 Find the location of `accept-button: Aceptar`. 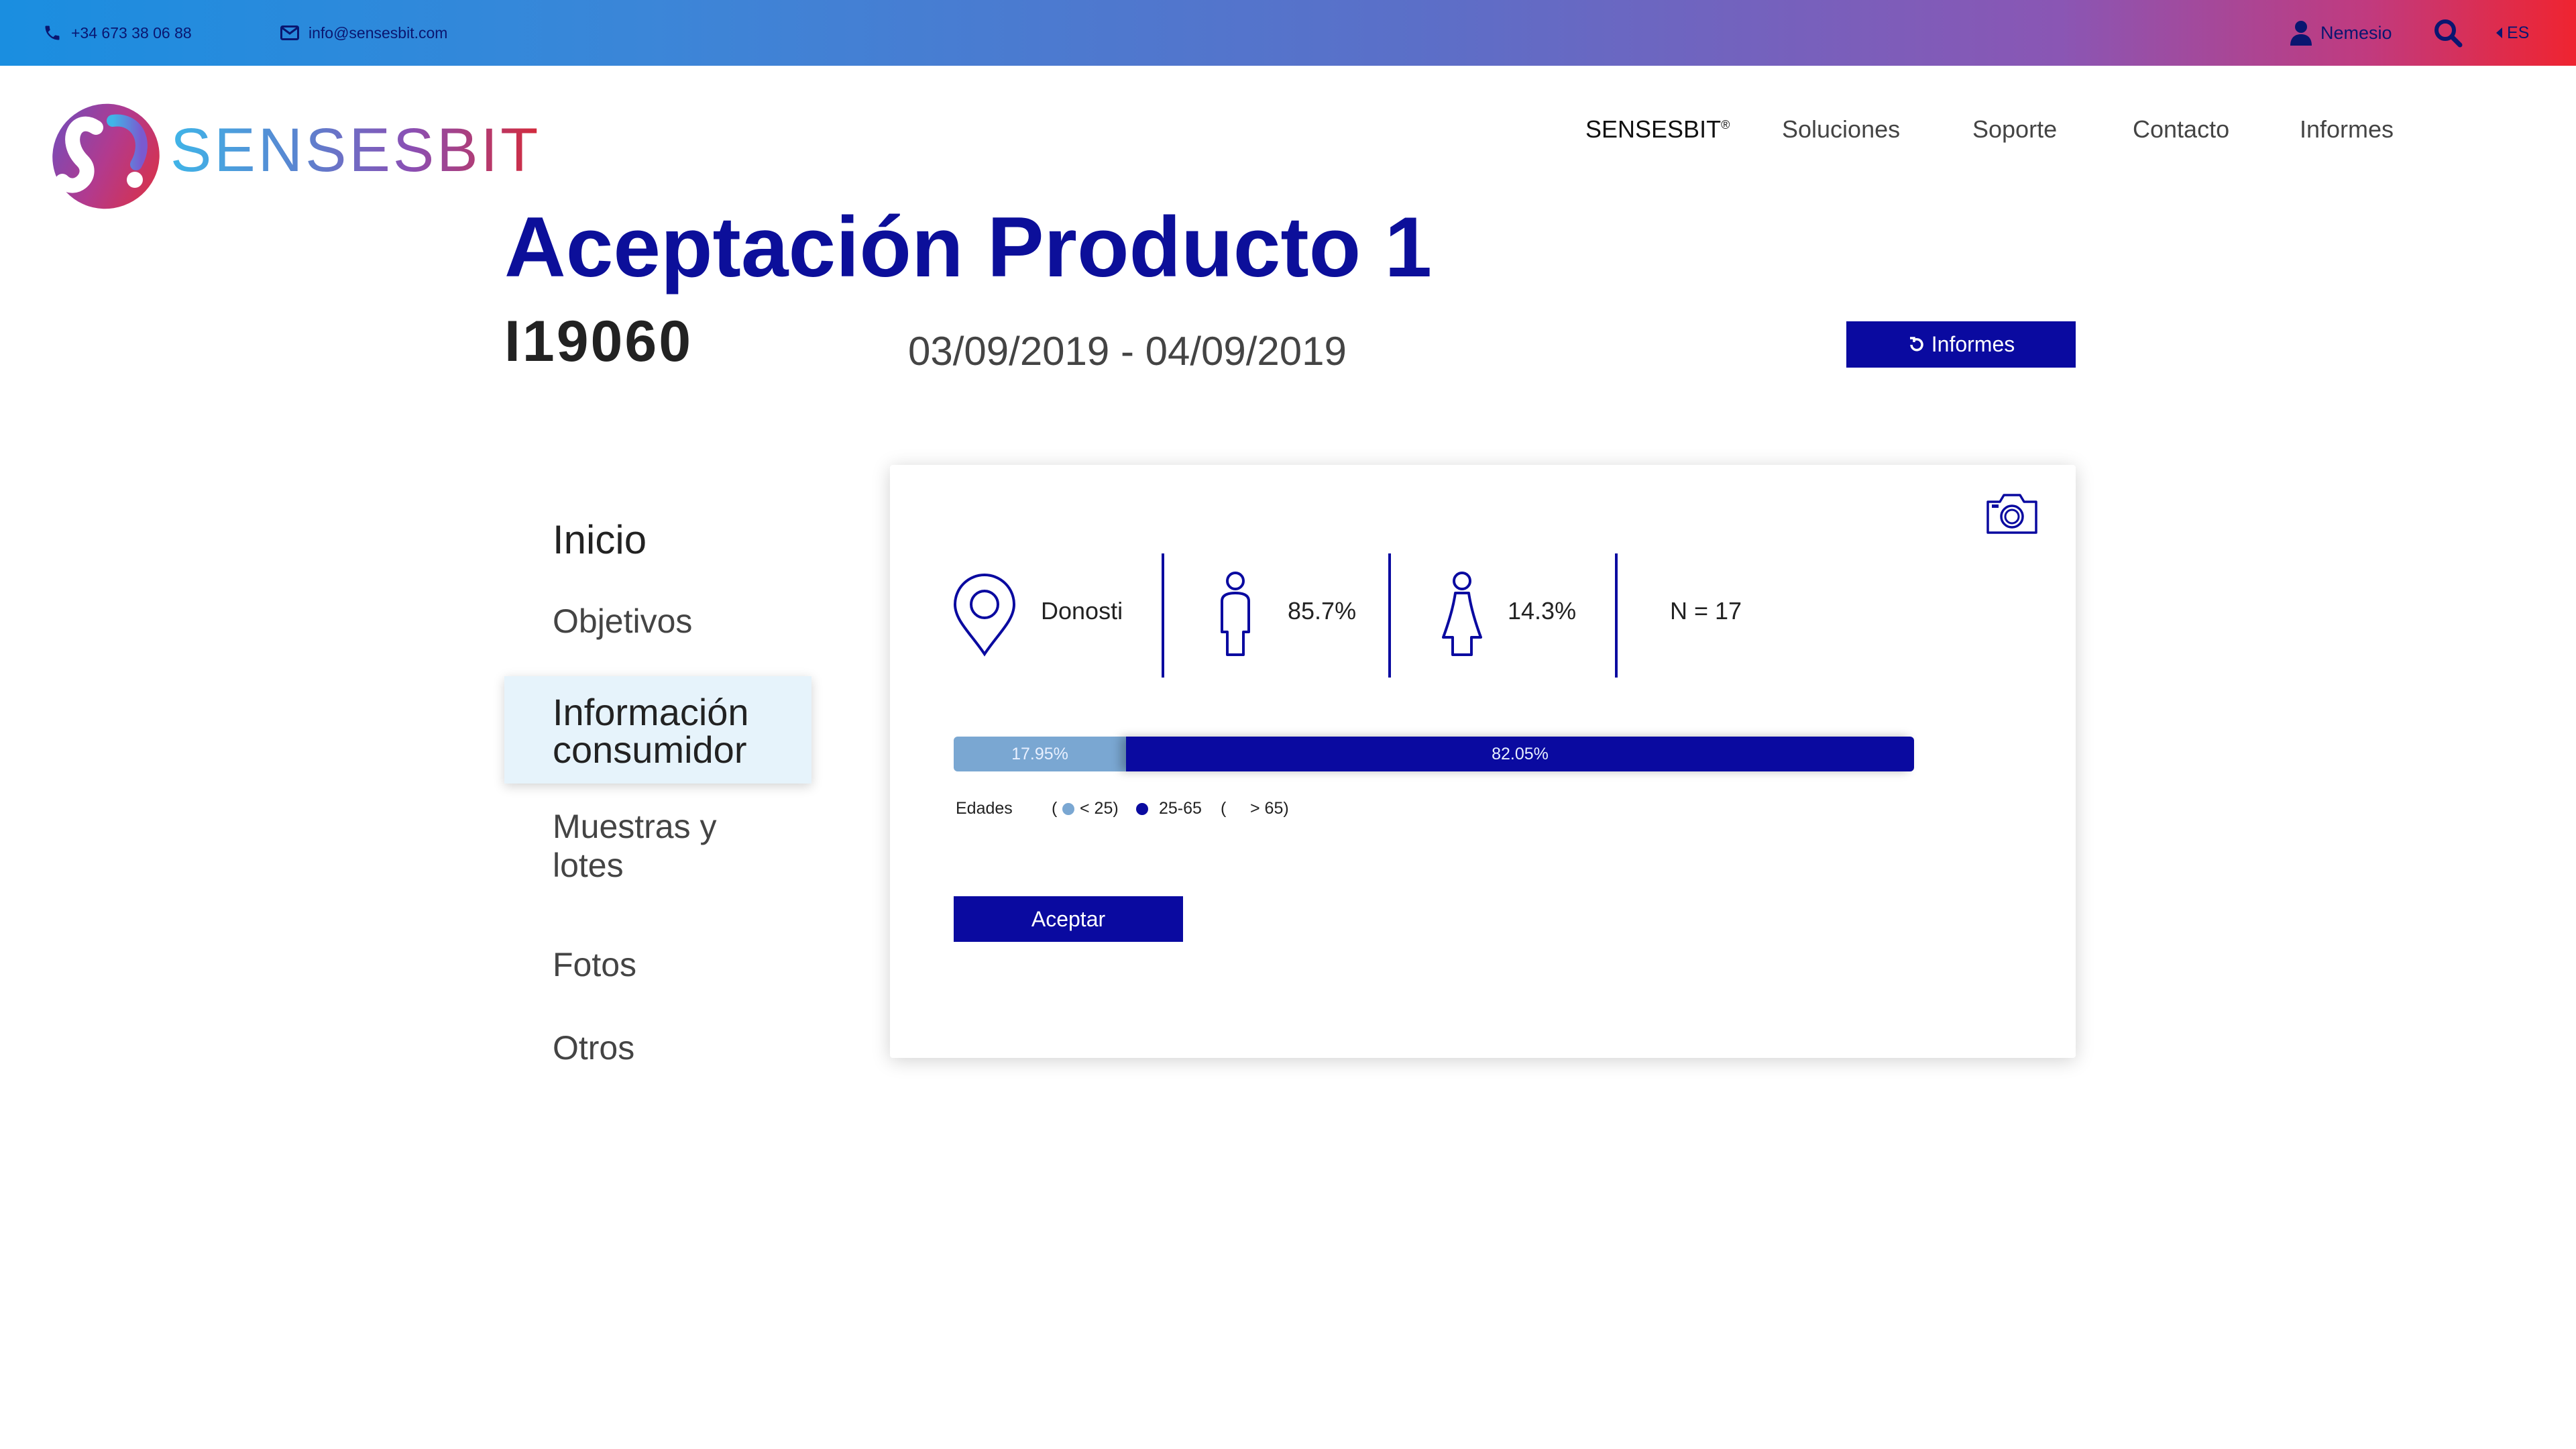

accept-button: Aceptar is located at coordinates (1068, 919).